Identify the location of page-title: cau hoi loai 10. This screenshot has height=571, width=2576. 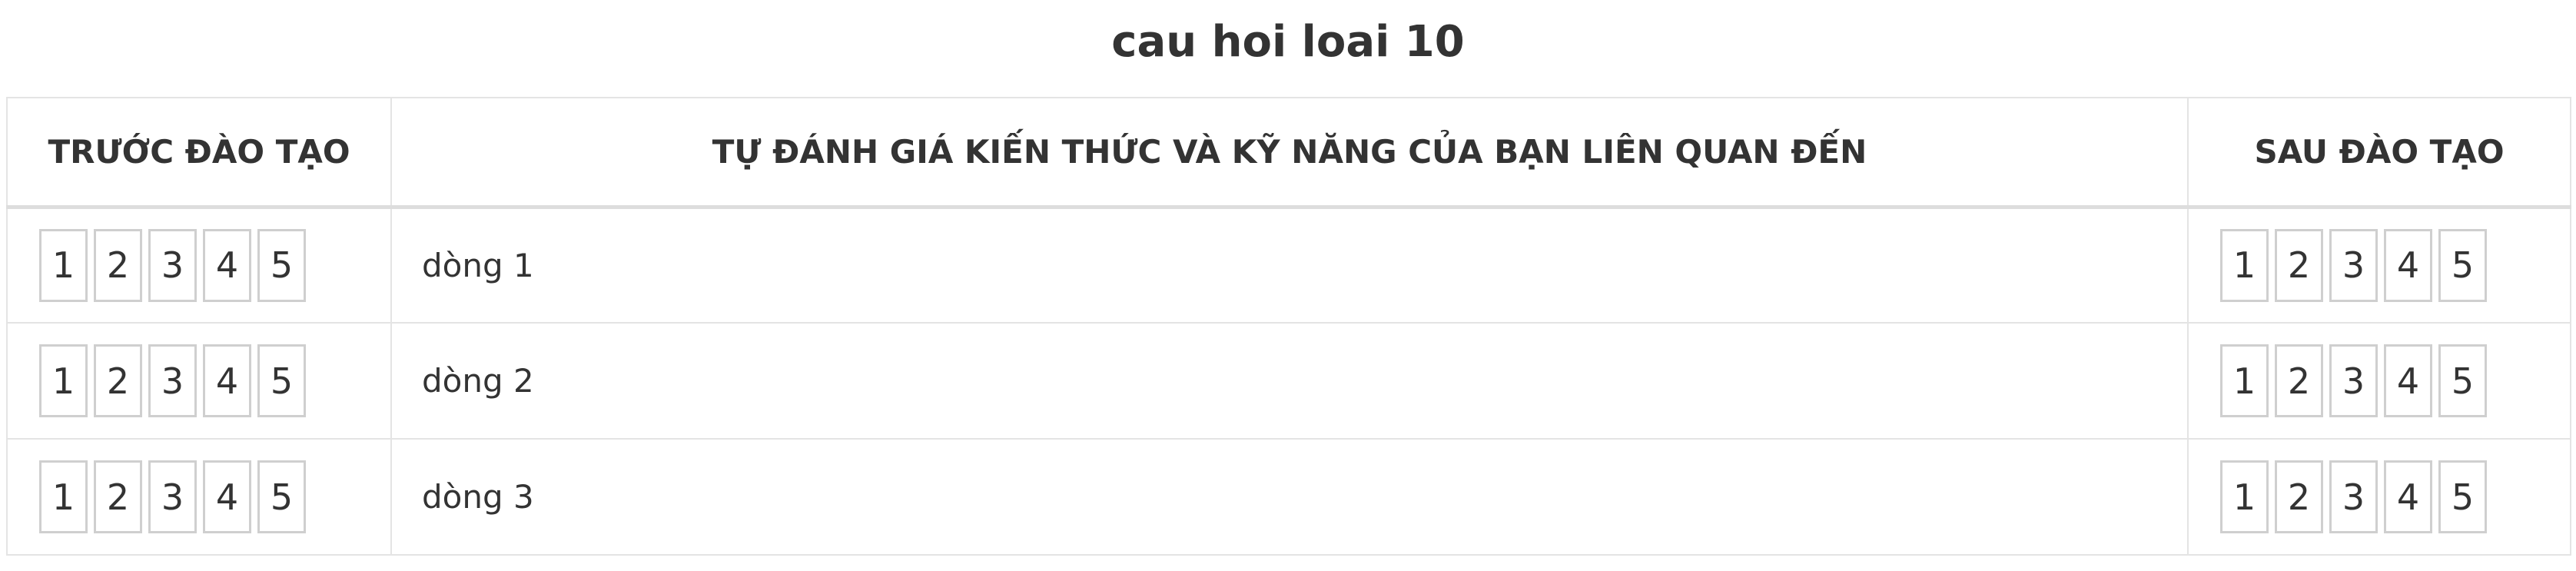
(1288, 41).